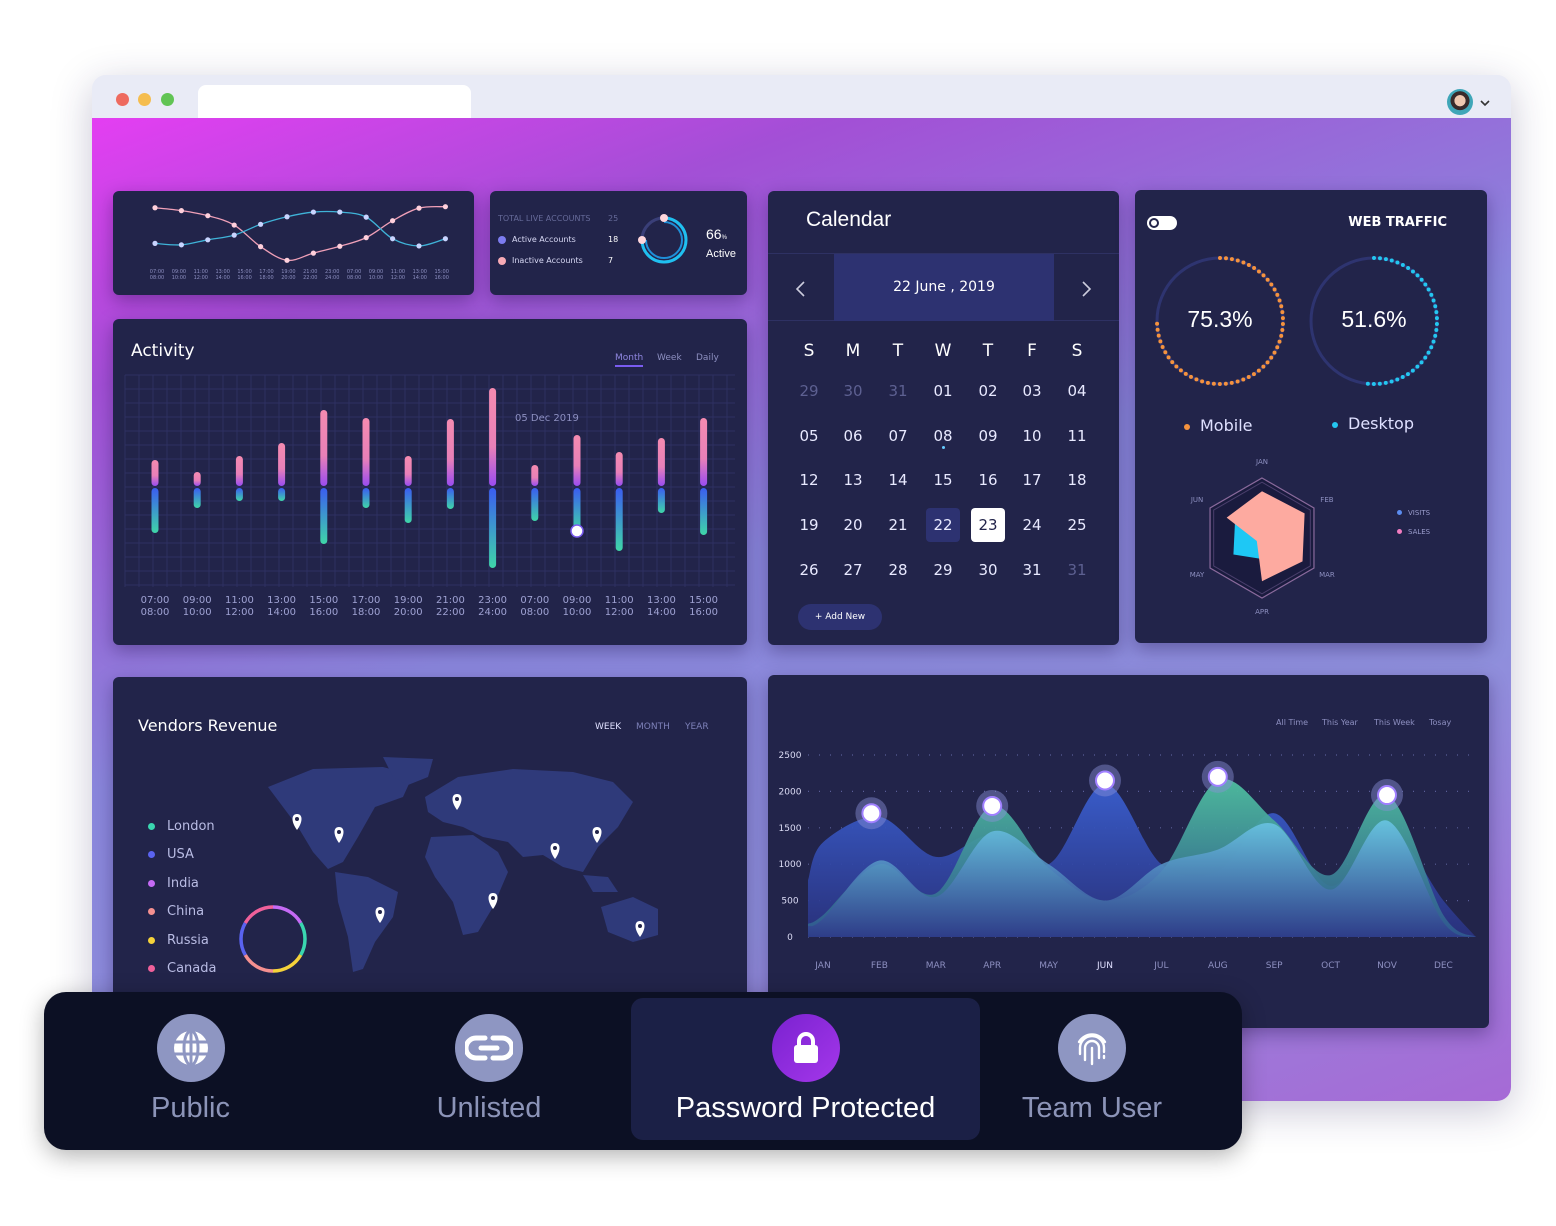  Describe the element at coordinates (1485, 103) in the screenshot. I see `chevron-down-icon` at that location.